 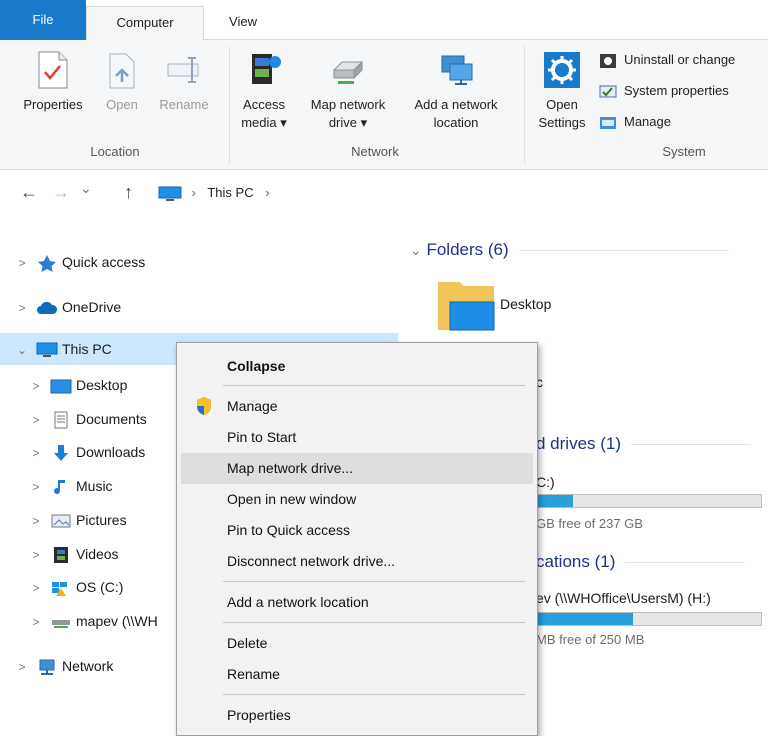 What do you see at coordinates (456, 91) in the screenshot?
I see `add-network-location-button: Add a network location` at bounding box center [456, 91].